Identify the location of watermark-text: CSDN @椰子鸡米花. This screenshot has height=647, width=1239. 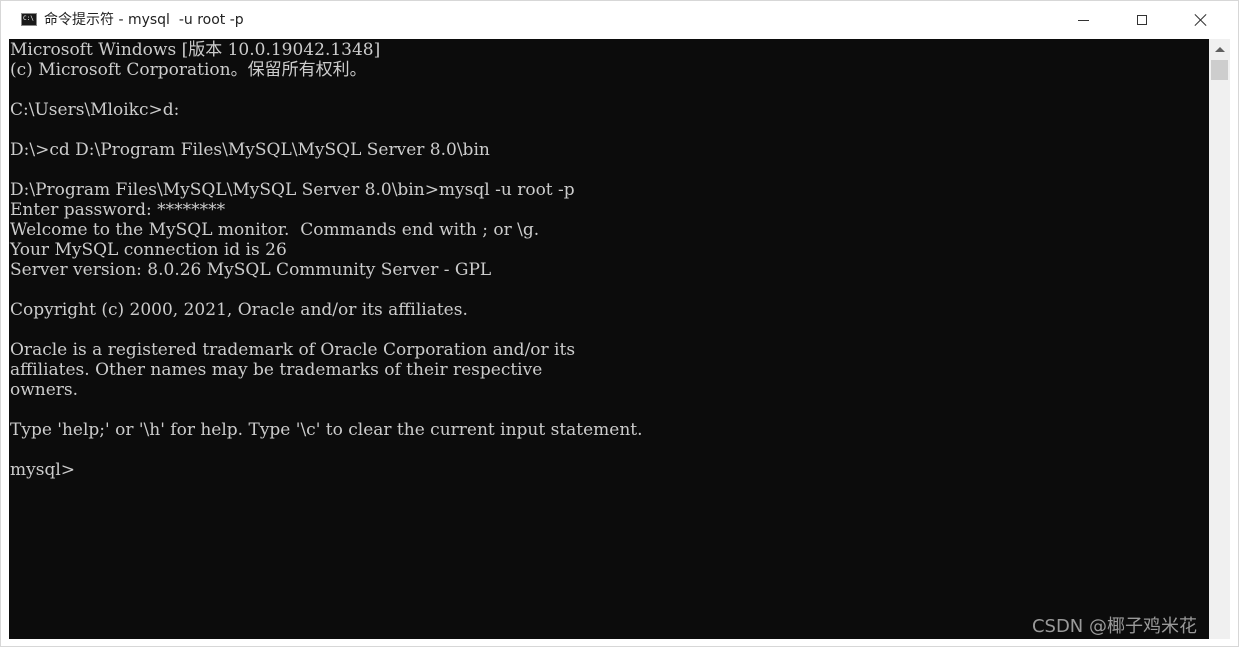
(1114, 626).